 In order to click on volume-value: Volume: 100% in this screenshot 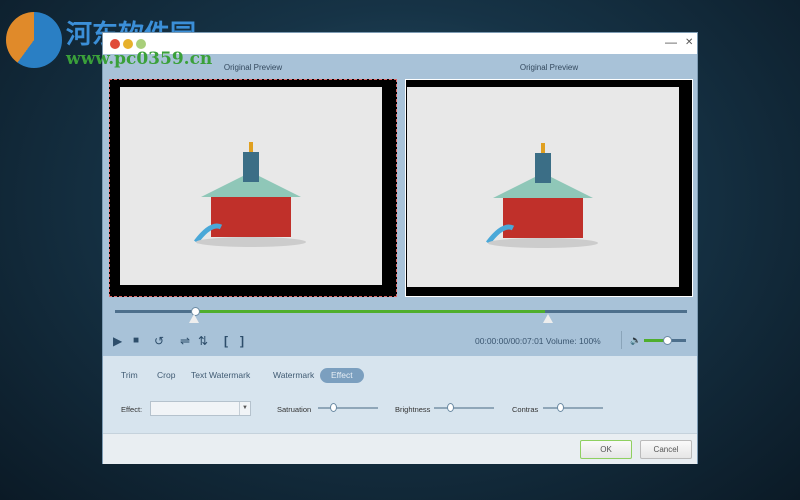, I will do `click(573, 341)`.